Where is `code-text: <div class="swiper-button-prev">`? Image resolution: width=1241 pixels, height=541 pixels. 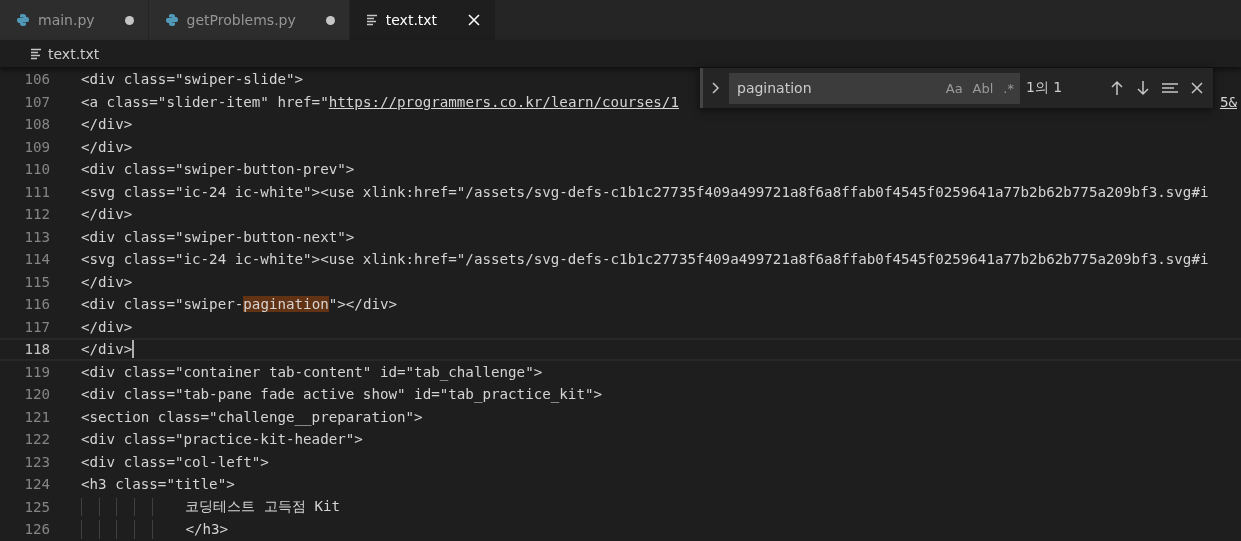 code-text: <div class="swiper-button-prev"> is located at coordinates (218, 169).